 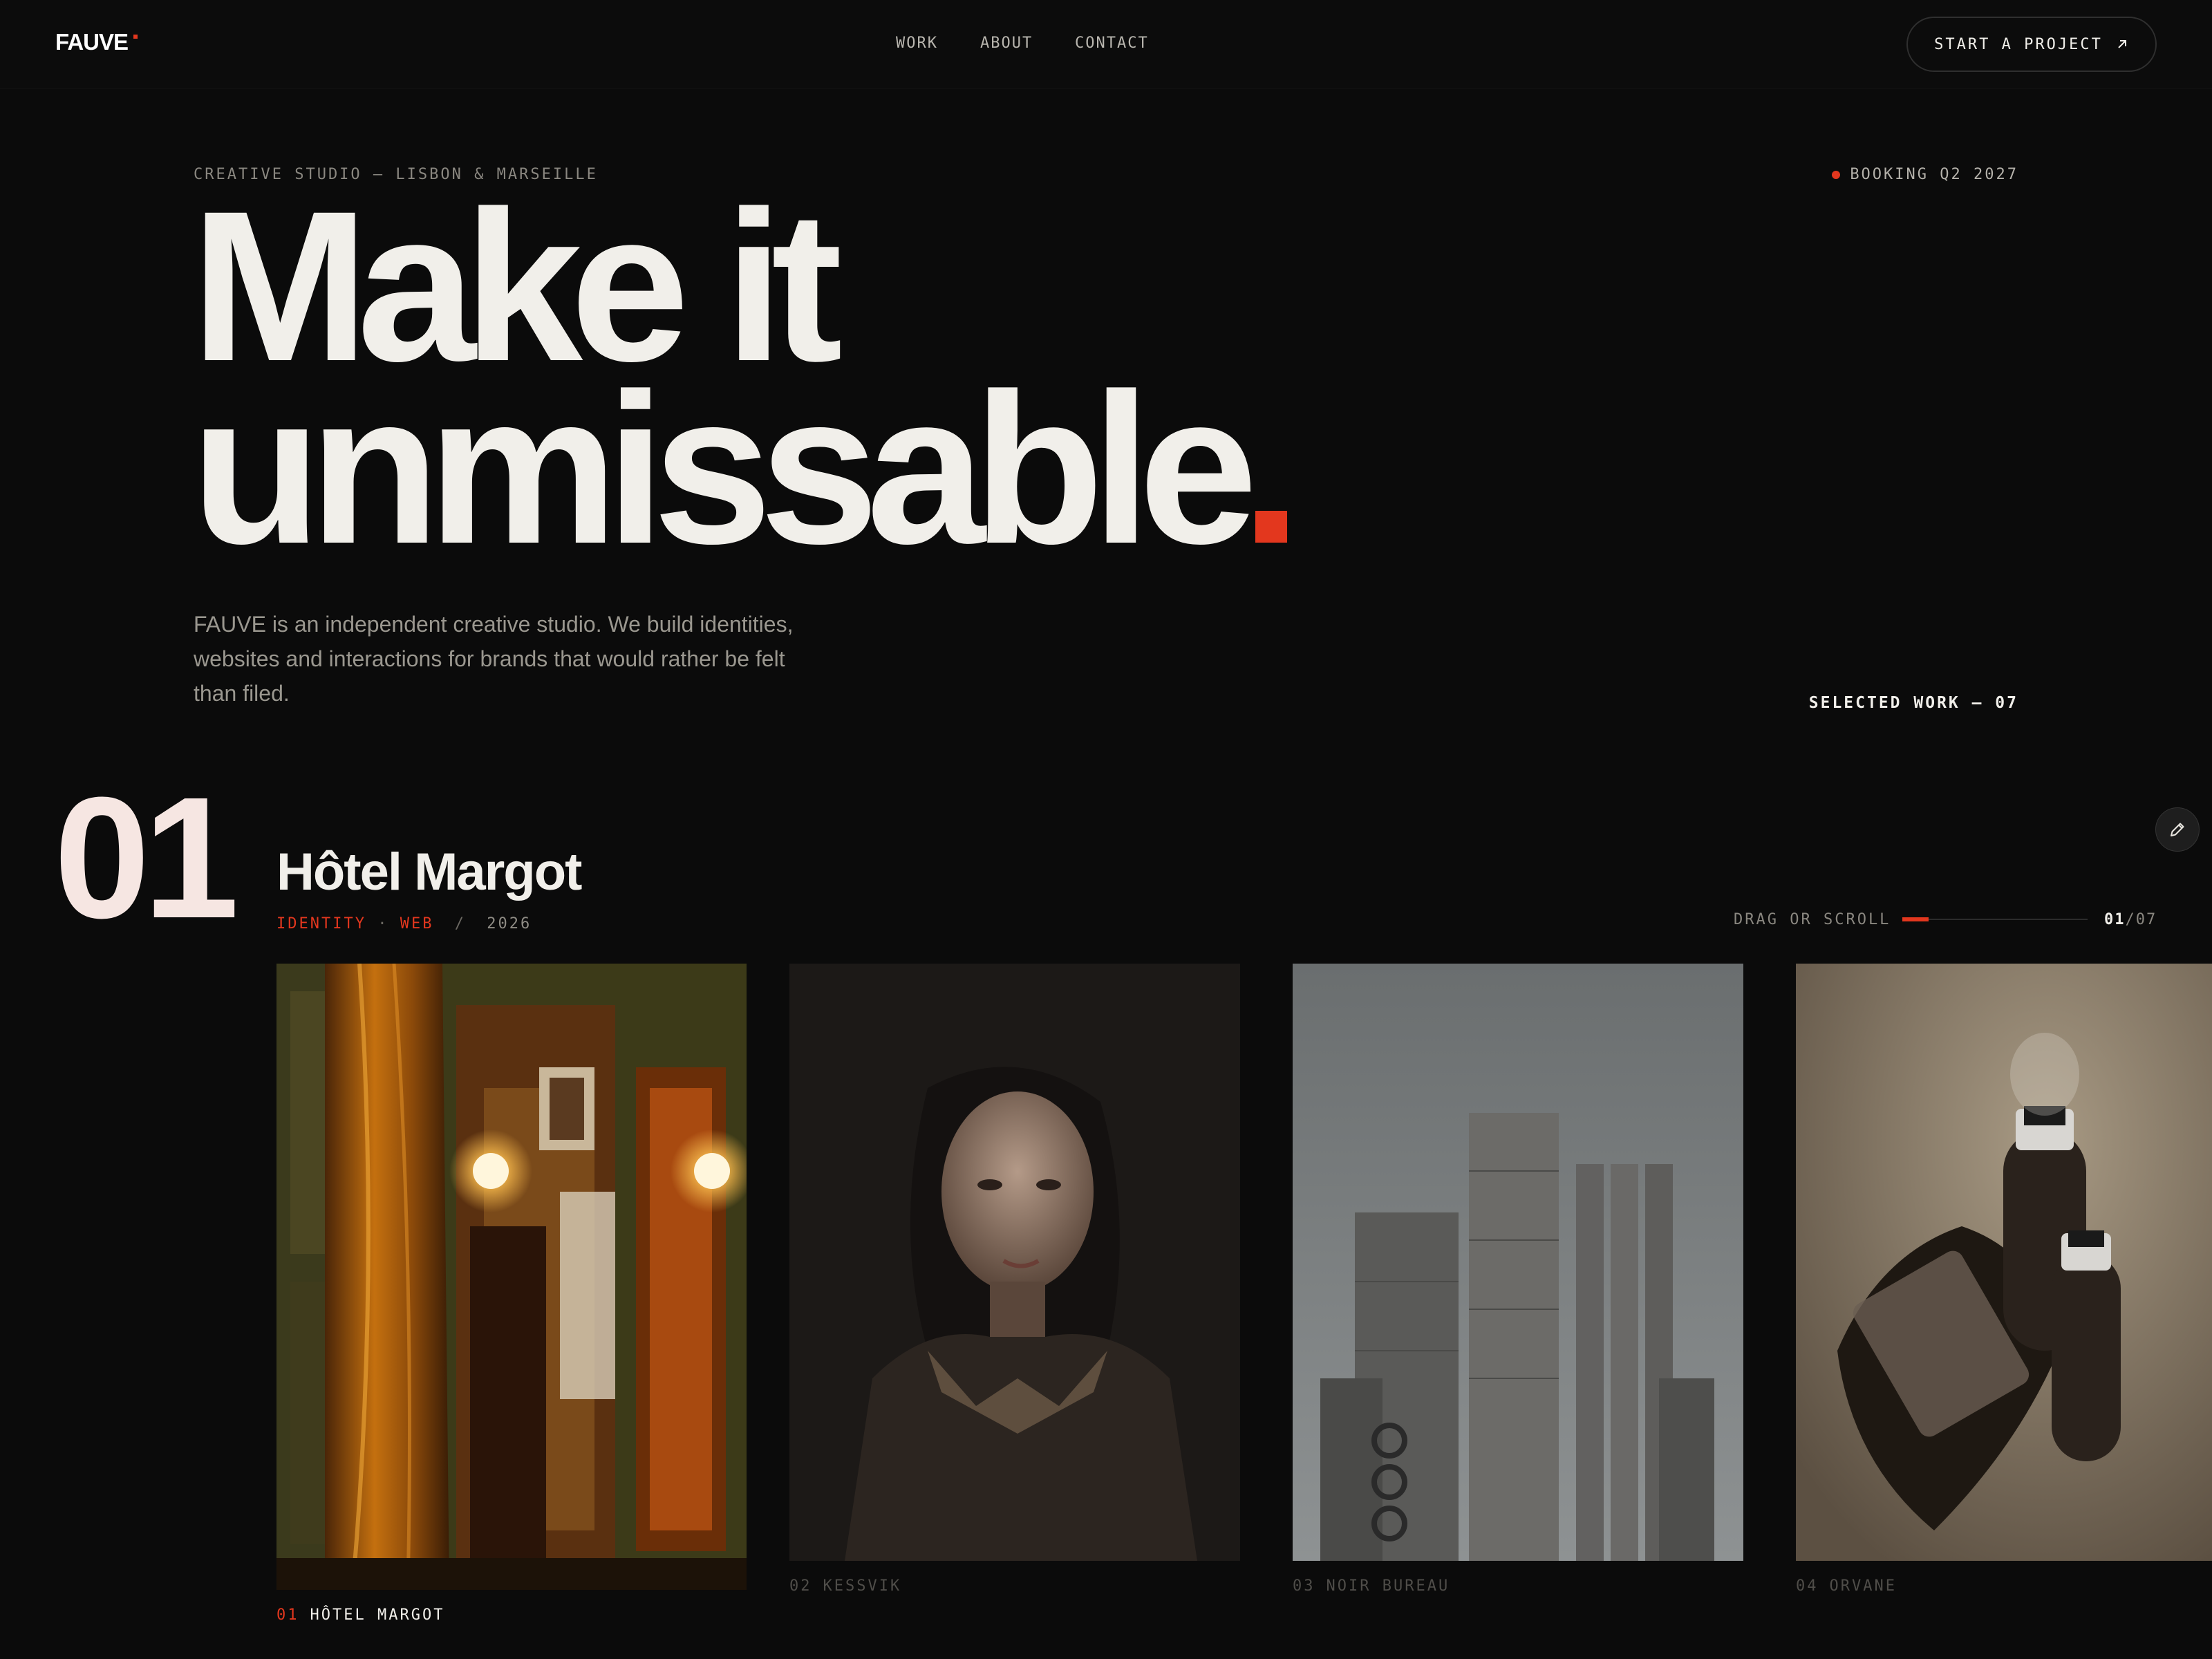 I want to click on card-caption-orvane: 04 ORVANE, so click(x=1846, y=1586).